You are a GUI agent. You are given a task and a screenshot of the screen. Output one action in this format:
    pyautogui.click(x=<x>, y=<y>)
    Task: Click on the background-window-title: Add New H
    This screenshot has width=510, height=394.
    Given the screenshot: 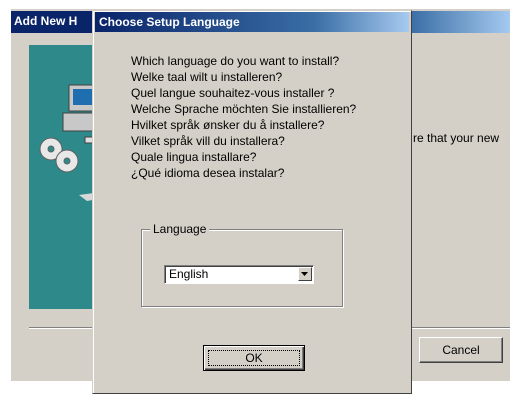 What is the action you would take?
    pyautogui.click(x=46, y=21)
    